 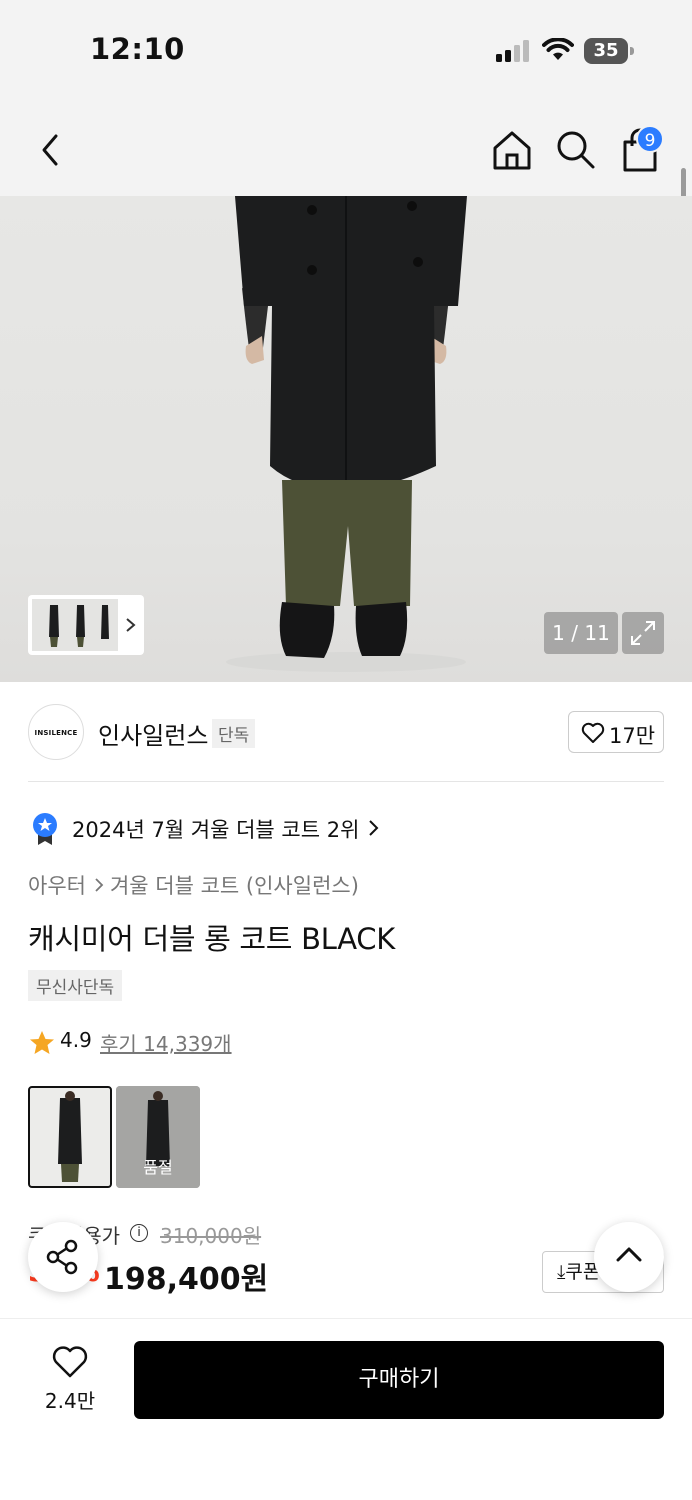 I want to click on color-option-black, so click(x=70, y=1137).